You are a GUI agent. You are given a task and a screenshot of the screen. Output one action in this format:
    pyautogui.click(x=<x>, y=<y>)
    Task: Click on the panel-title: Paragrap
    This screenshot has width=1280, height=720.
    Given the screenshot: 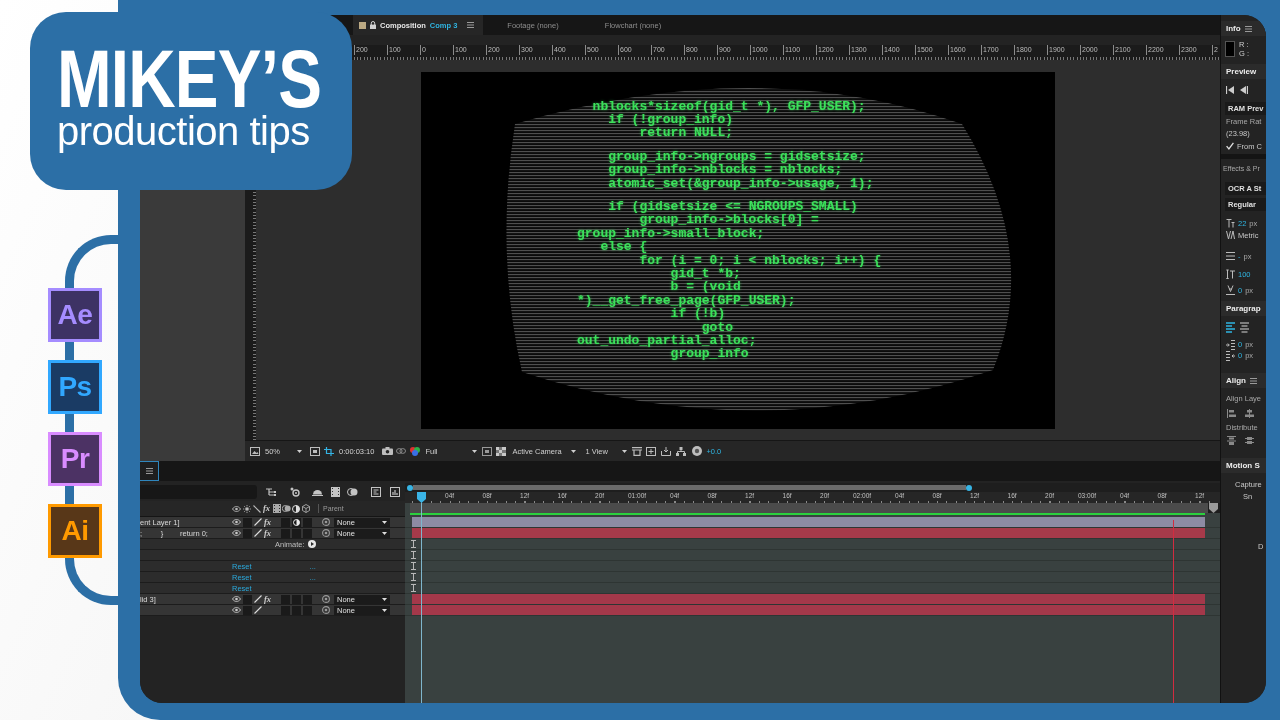 What is the action you would take?
    pyautogui.click(x=1243, y=308)
    